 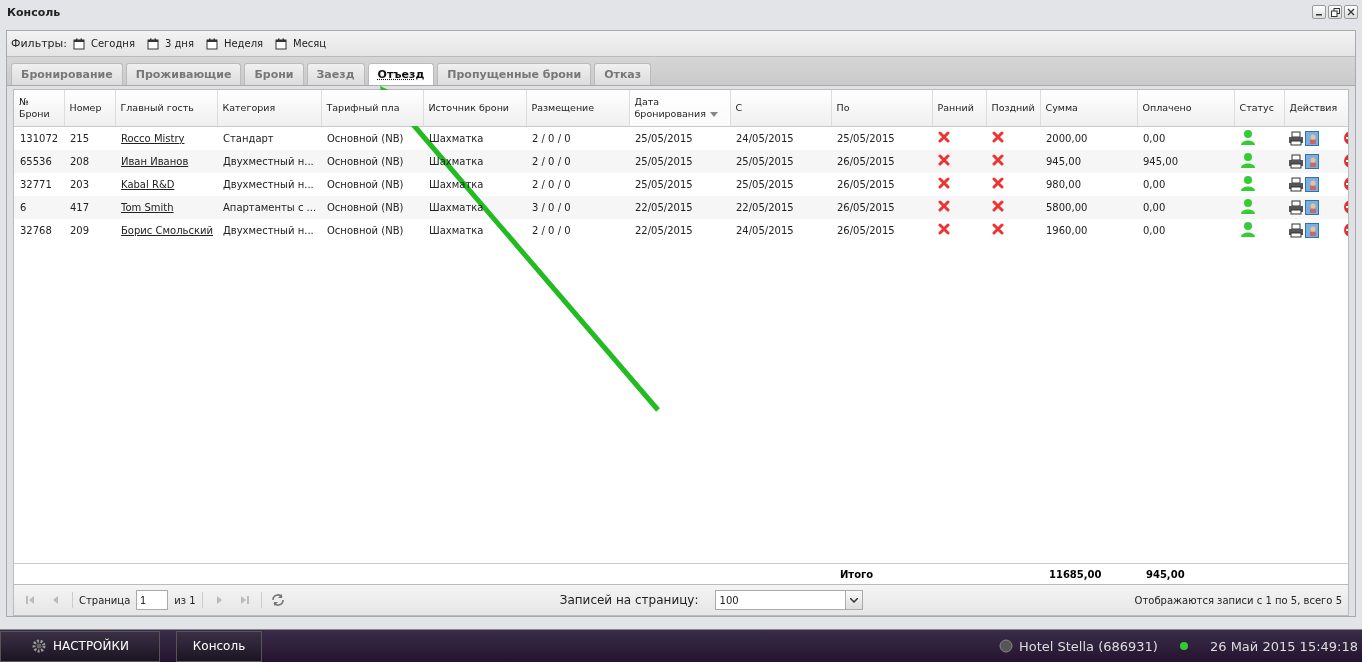 What do you see at coordinates (30, 600) in the screenshot?
I see `first-page-icon` at bounding box center [30, 600].